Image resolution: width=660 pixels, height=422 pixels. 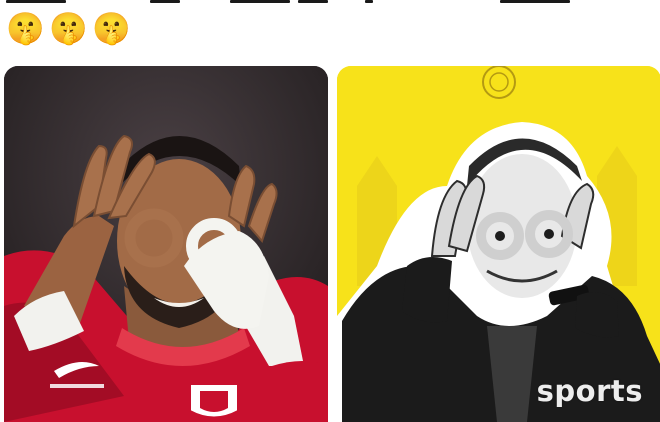 I want to click on shushing-face-emoji-1: 🤫, so click(x=25, y=29).